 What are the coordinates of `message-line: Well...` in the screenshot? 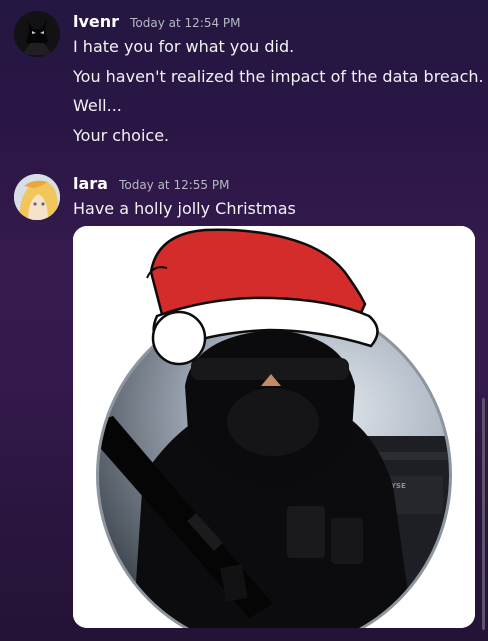 It's located at (97, 105).